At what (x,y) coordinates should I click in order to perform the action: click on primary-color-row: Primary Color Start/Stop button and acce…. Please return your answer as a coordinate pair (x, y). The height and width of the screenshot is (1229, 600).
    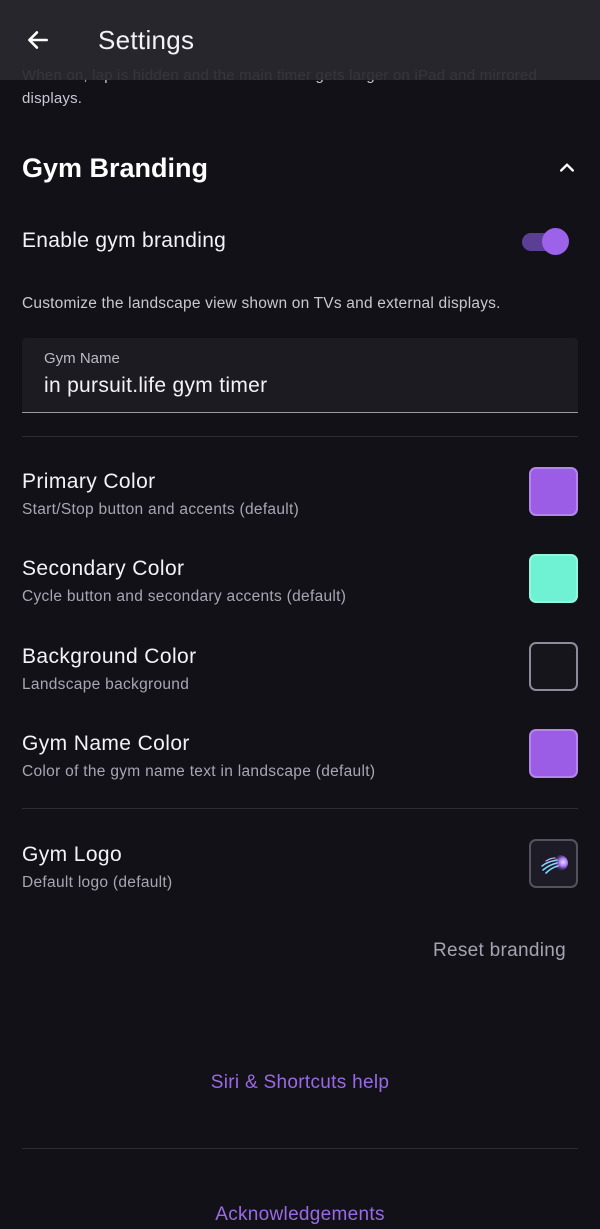
    Looking at the image, I should click on (300, 496).